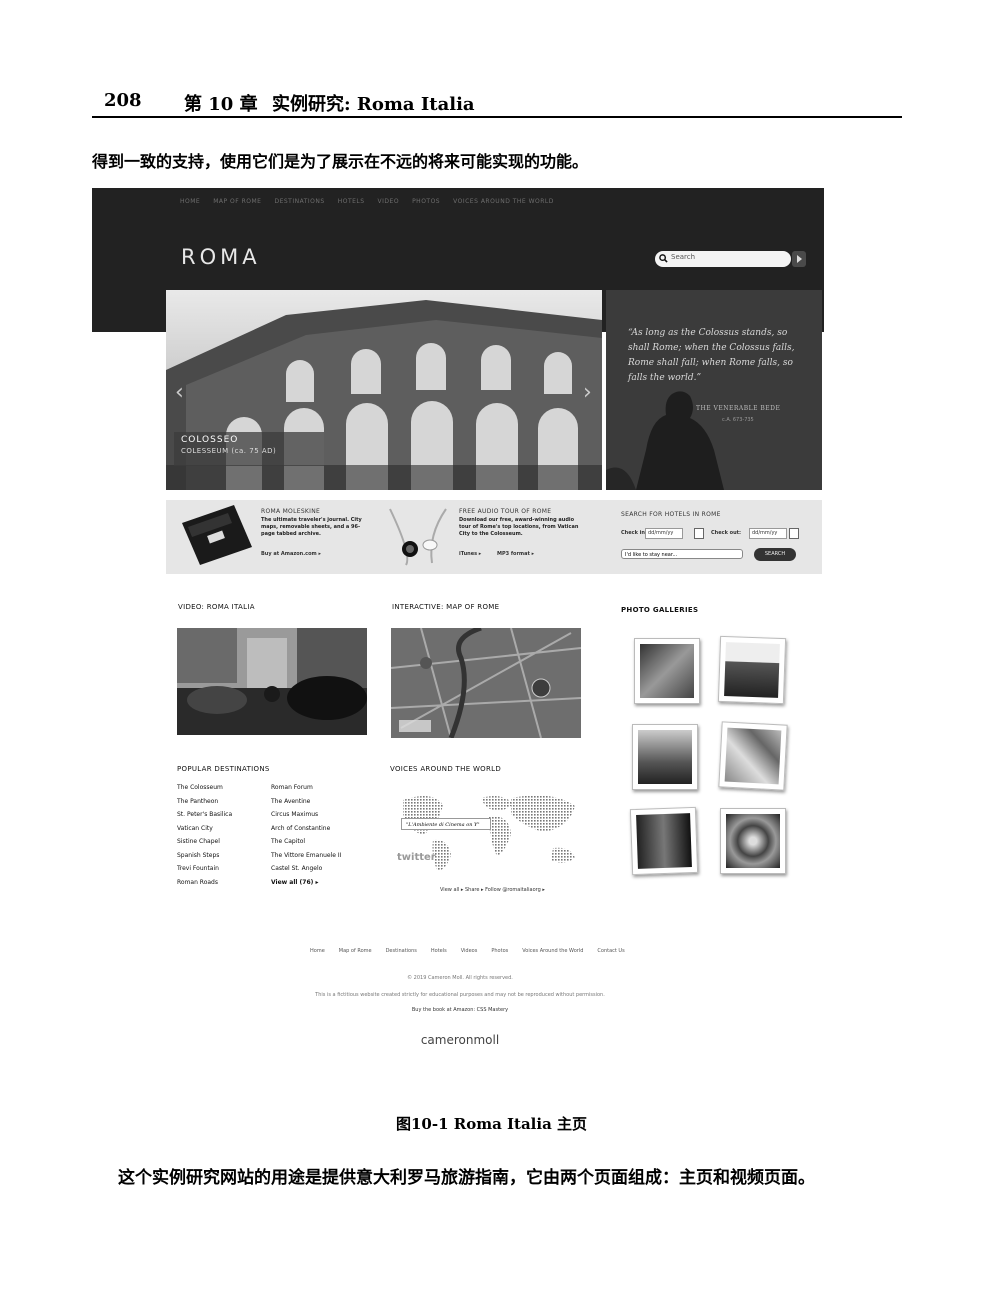 The image size is (983, 1309). Describe the element at coordinates (664, 533) in the screenshot. I see `checkin-field: dd/mm/yy` at that location.